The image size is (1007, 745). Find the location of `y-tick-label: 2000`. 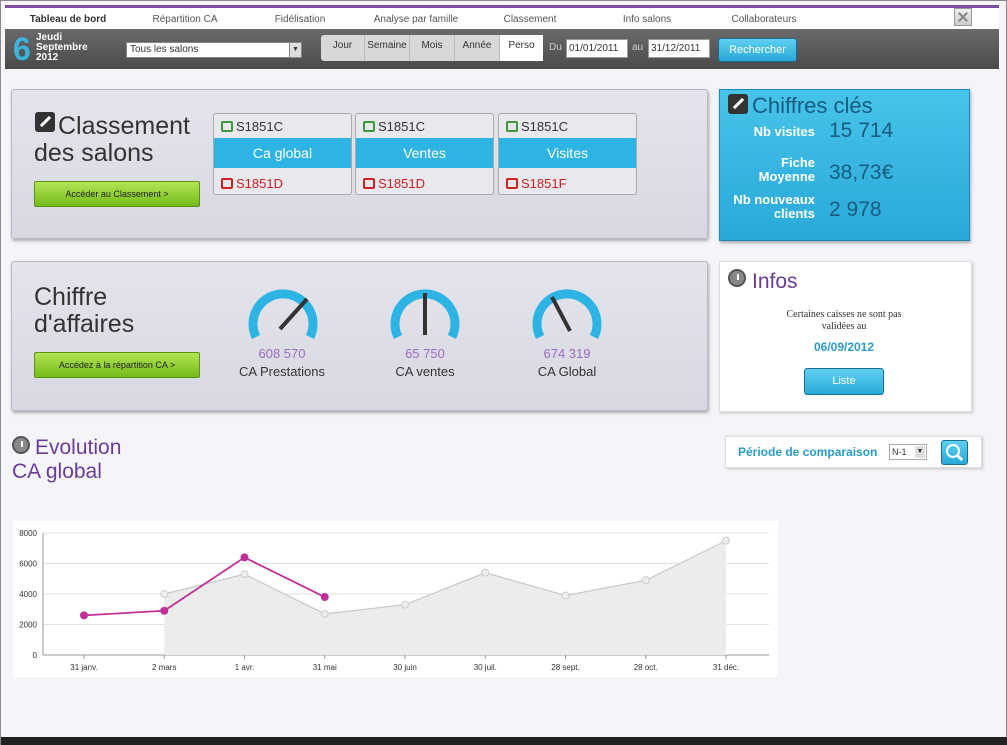

y-tick-label: 2000 is located at coordinates (28, 625).